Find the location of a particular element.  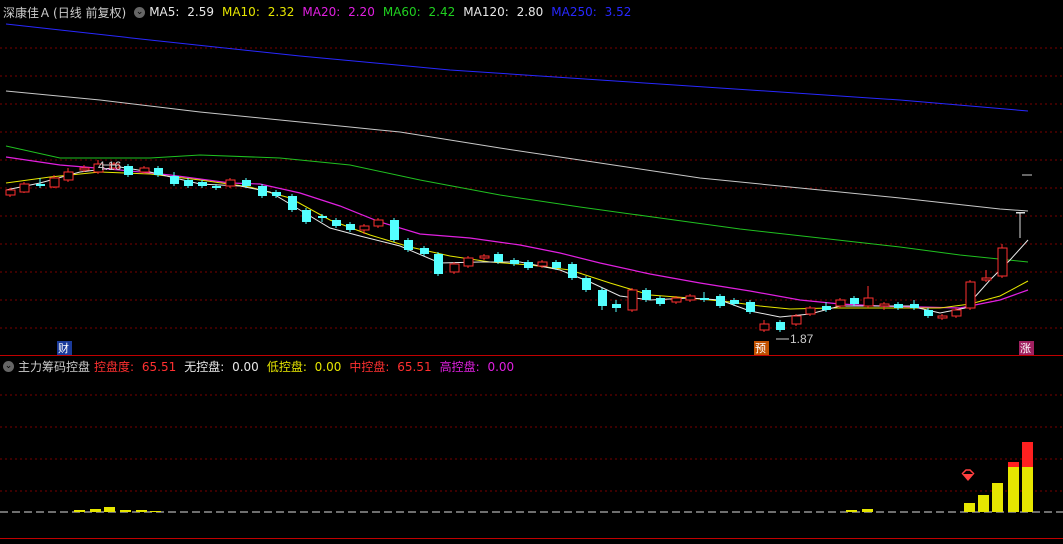

low-annotation: 1.87 is located at coordinates (795, 339).